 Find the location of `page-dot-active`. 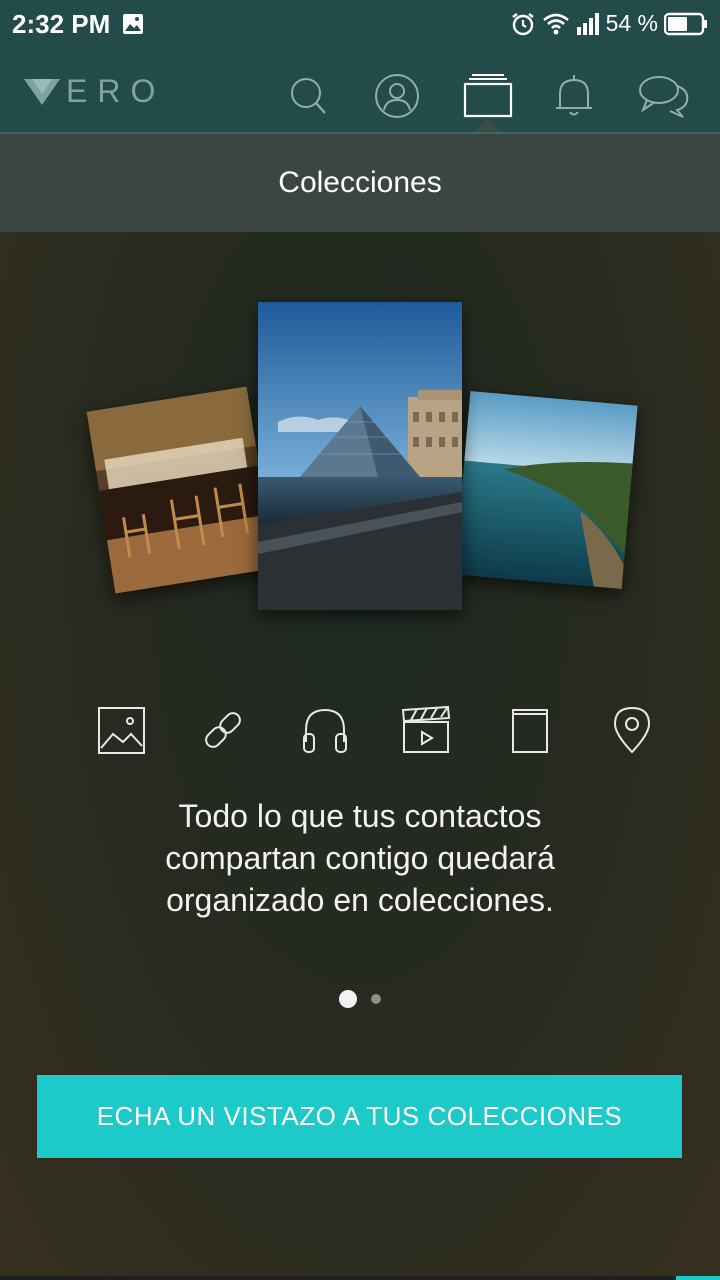

page-dot-active is located at coordinates (348, 999).